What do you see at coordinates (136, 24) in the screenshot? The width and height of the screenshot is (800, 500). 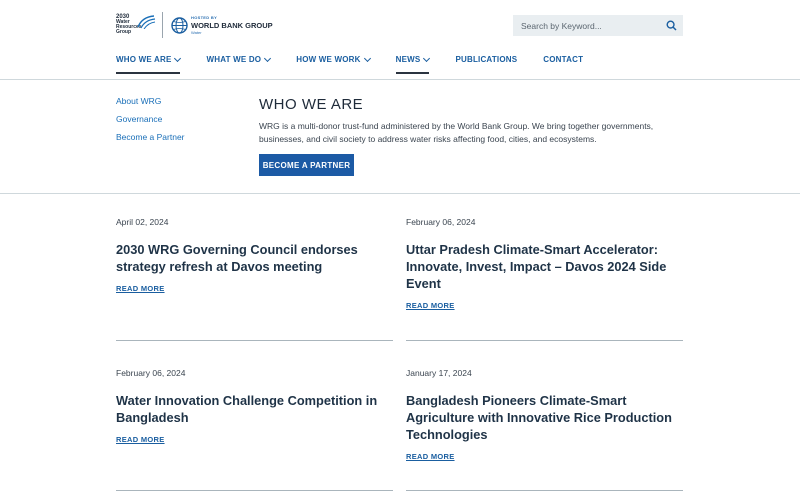 I see `wrg-logo: 2030 Water Resources Group` at bounding box center [136, 24].